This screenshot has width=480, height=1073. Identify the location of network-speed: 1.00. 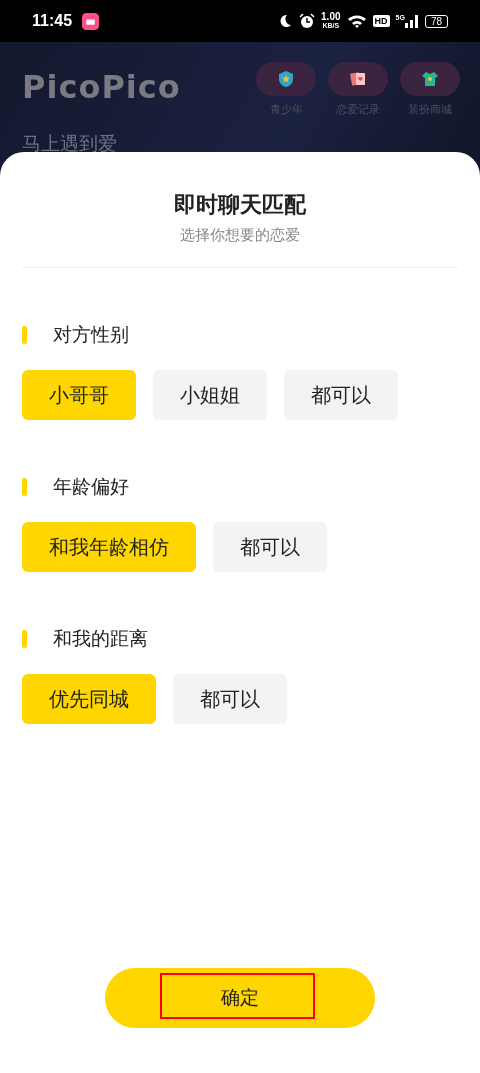
(331, 16).